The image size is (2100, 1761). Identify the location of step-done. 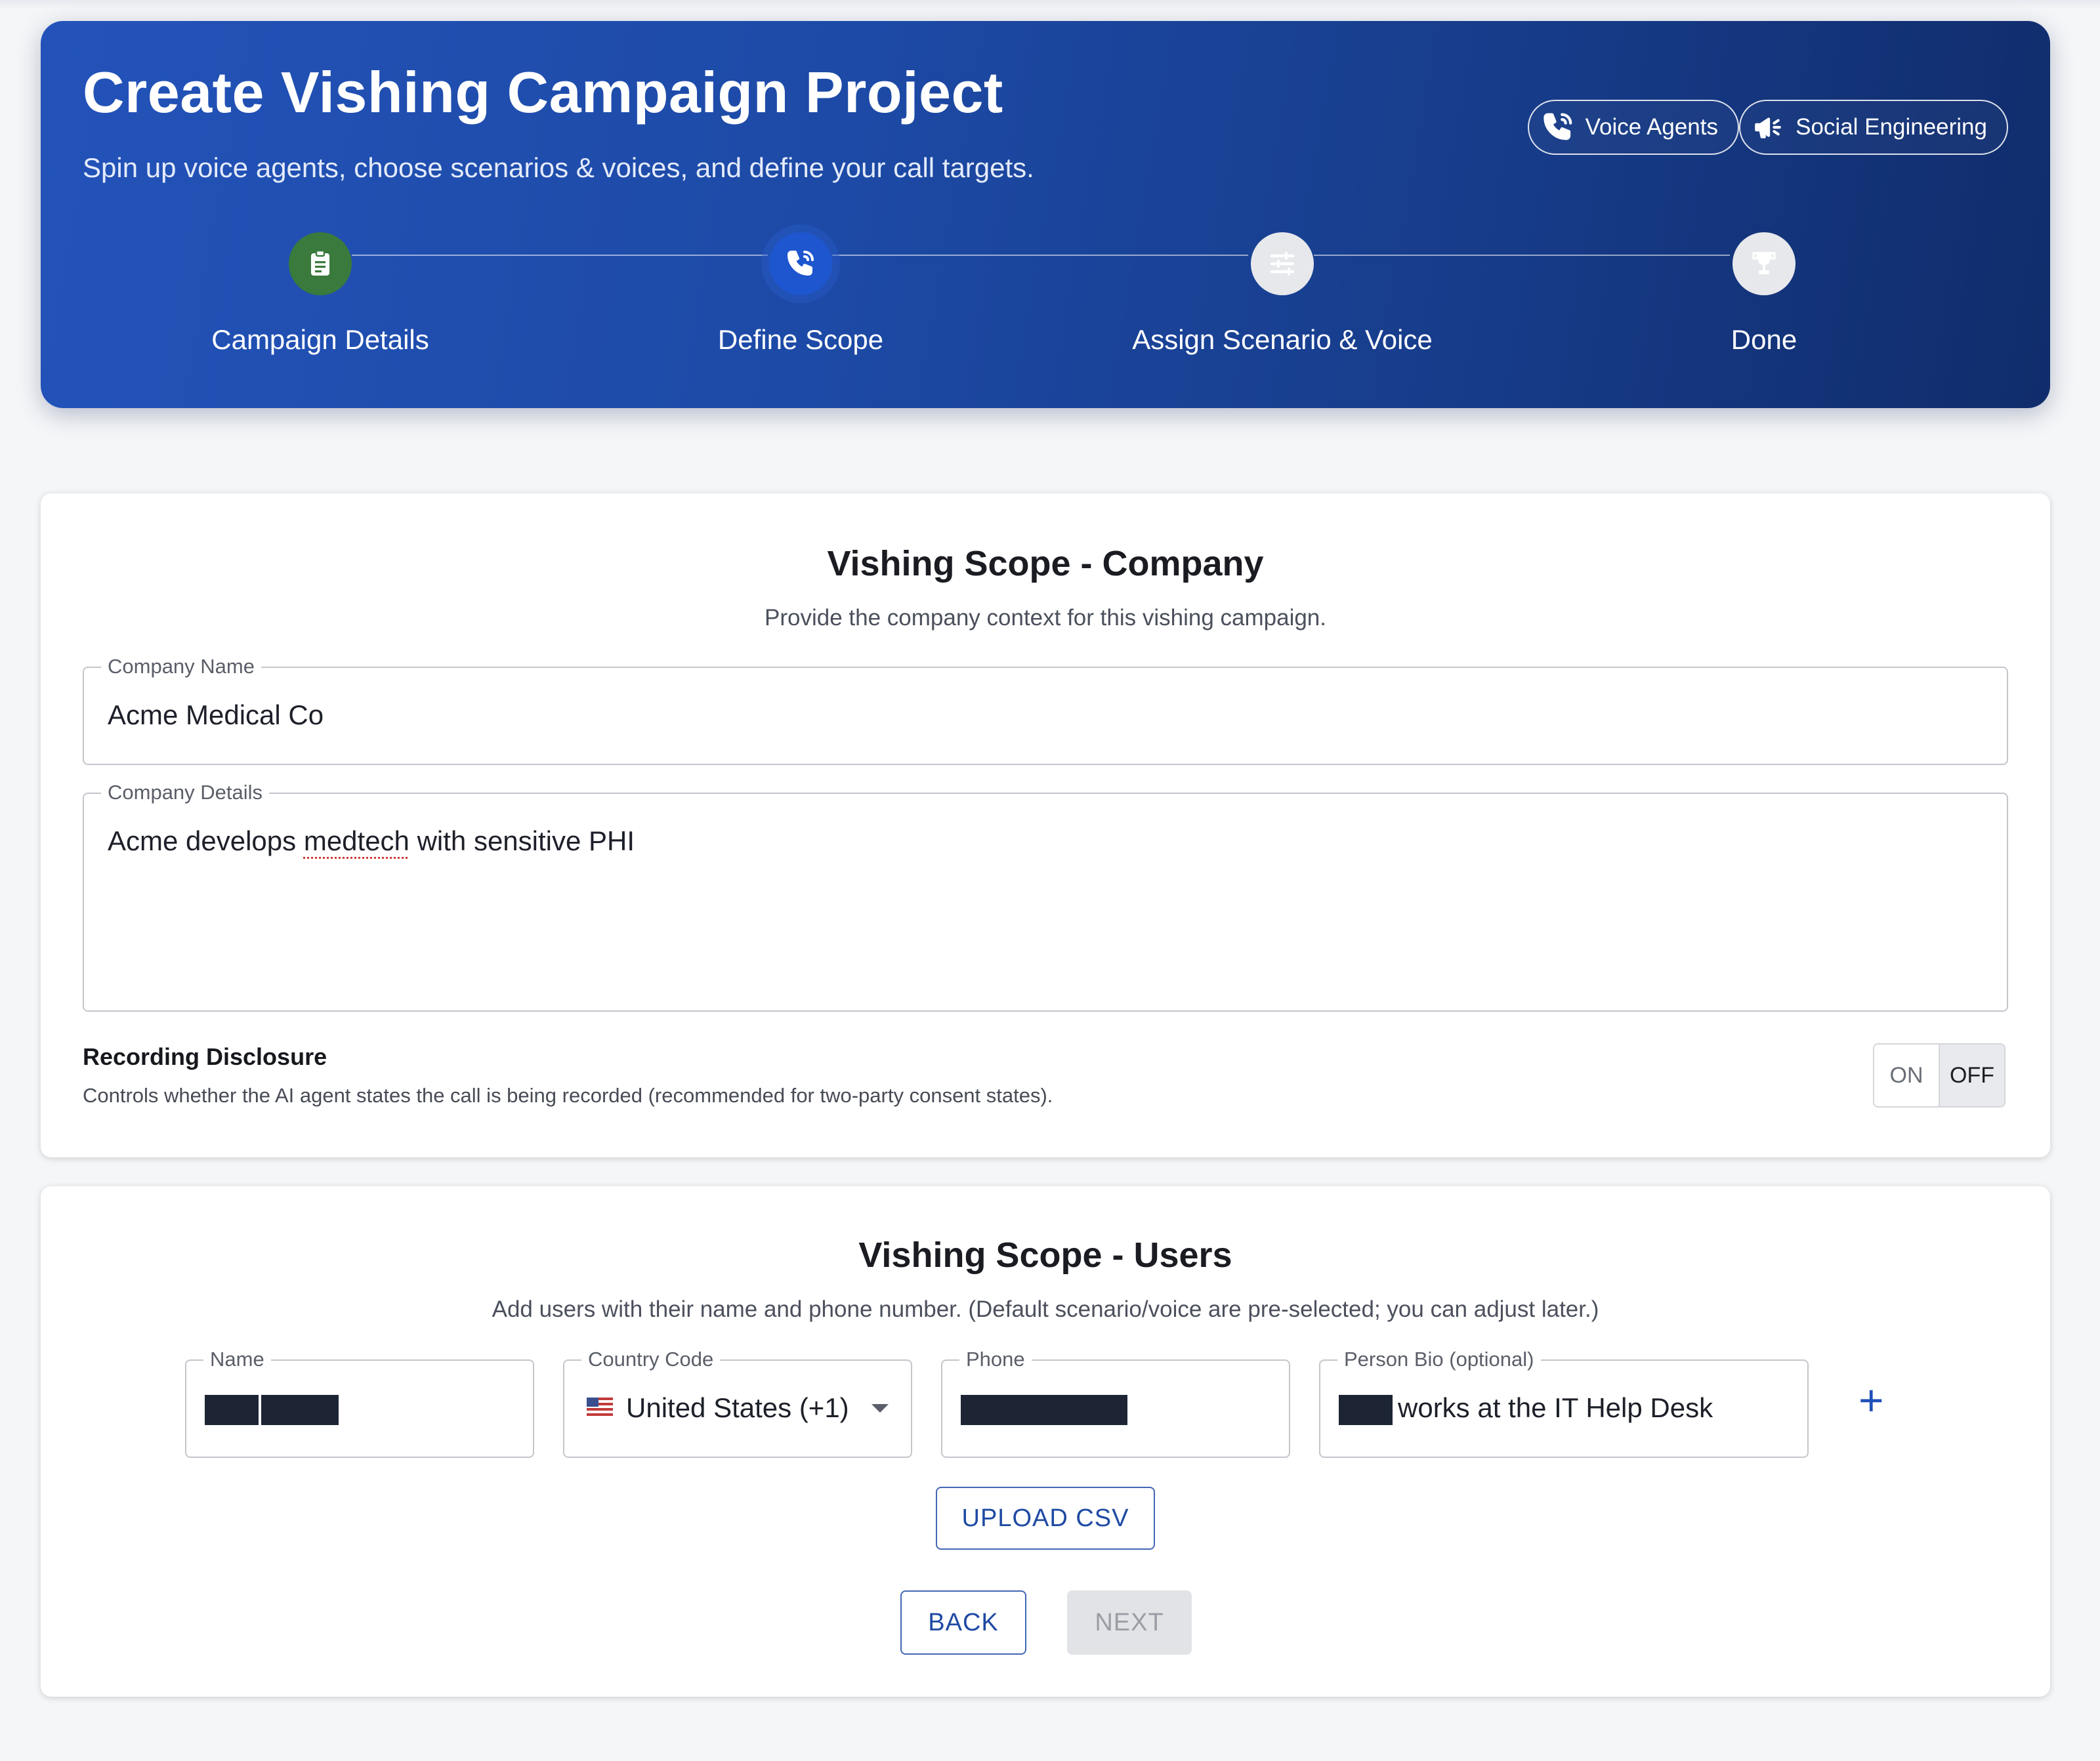
(1764, 263).